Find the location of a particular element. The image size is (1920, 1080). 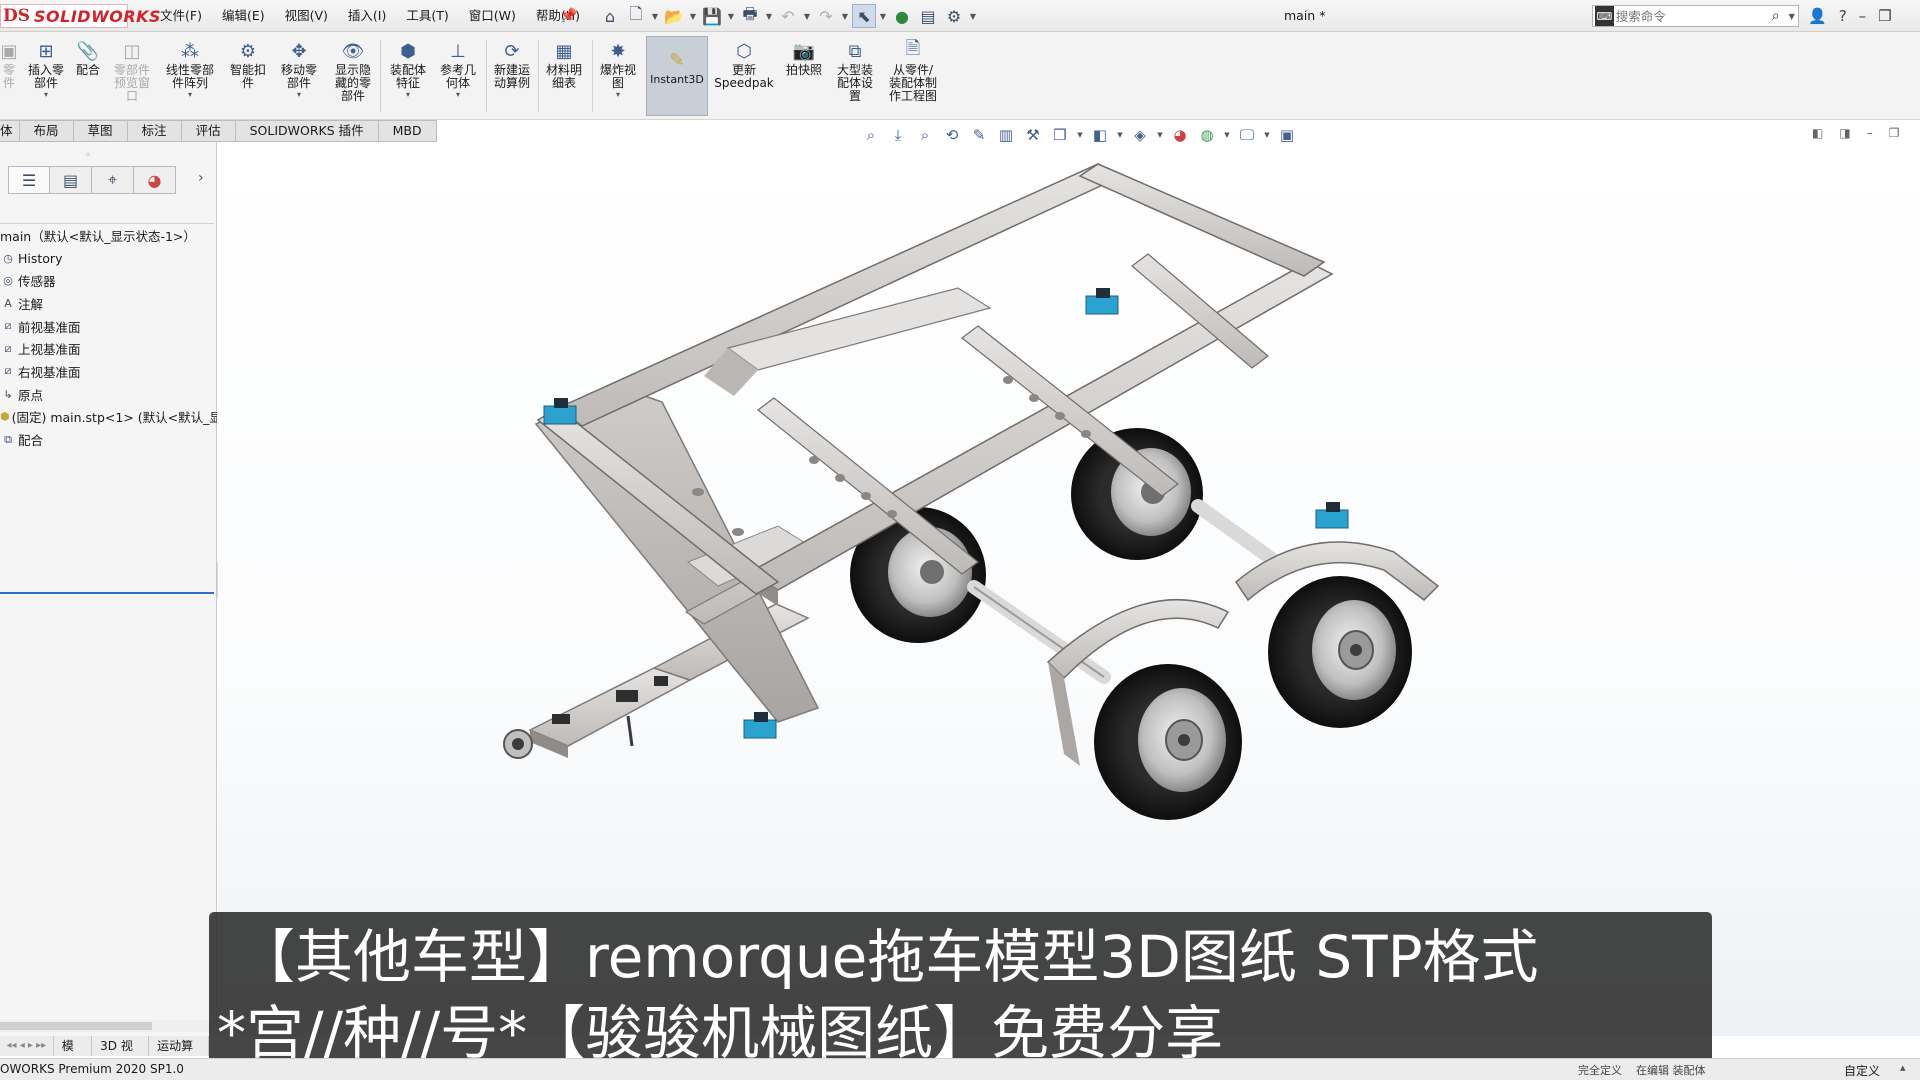

user-account-icon: 👤 is located at coordinates (1817, 16).